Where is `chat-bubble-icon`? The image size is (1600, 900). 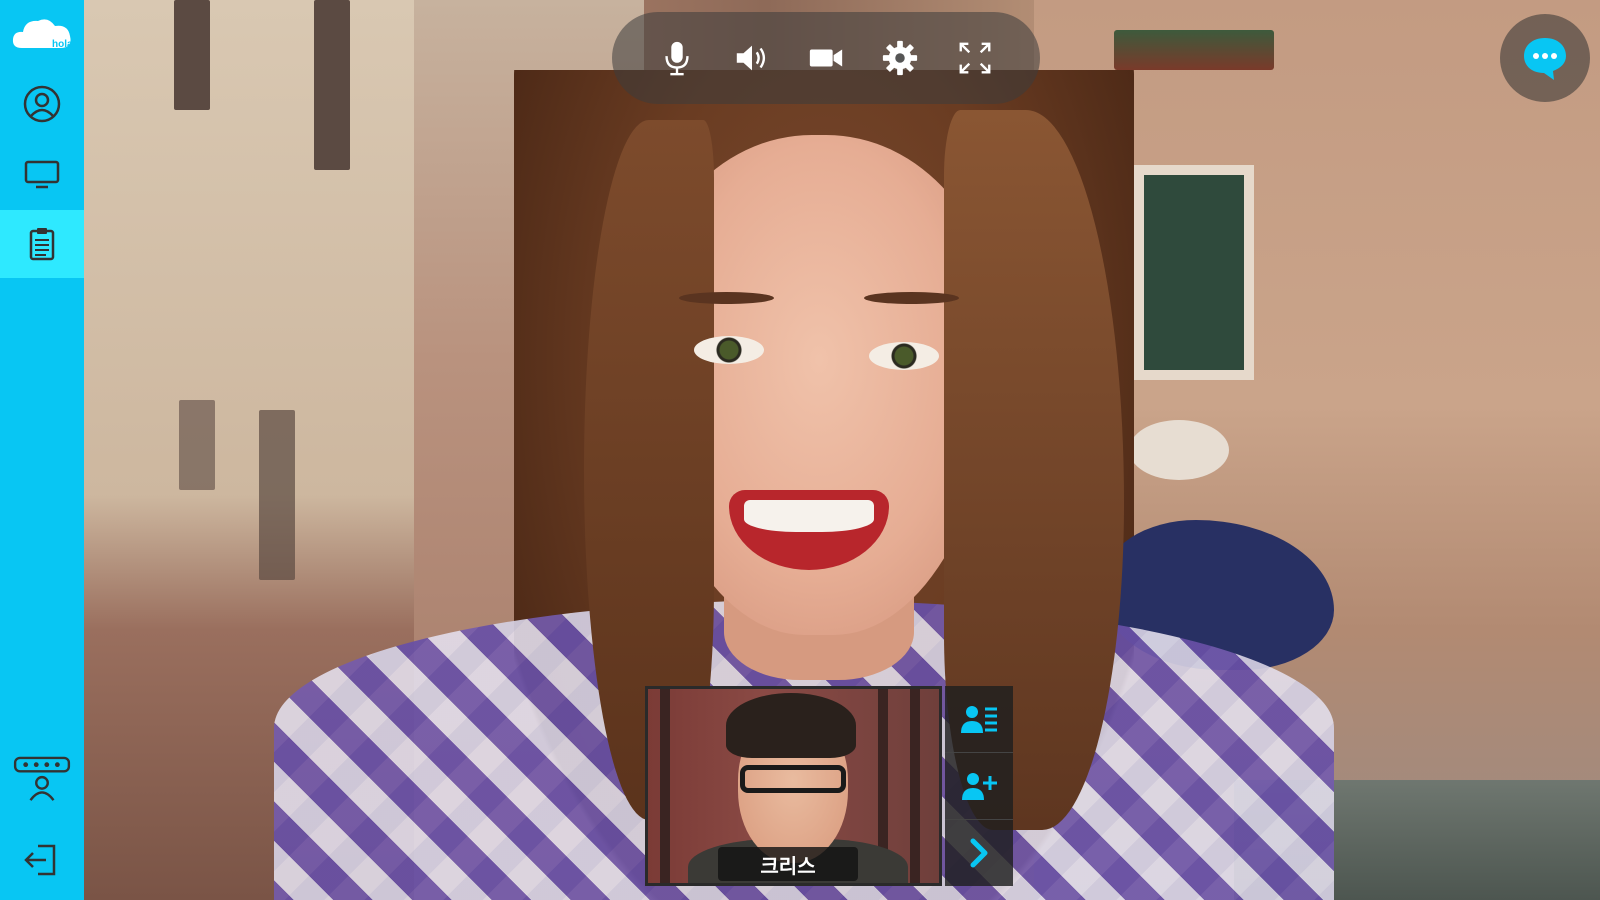 chat-bubble-icon is located at coordinates (1545, 59).